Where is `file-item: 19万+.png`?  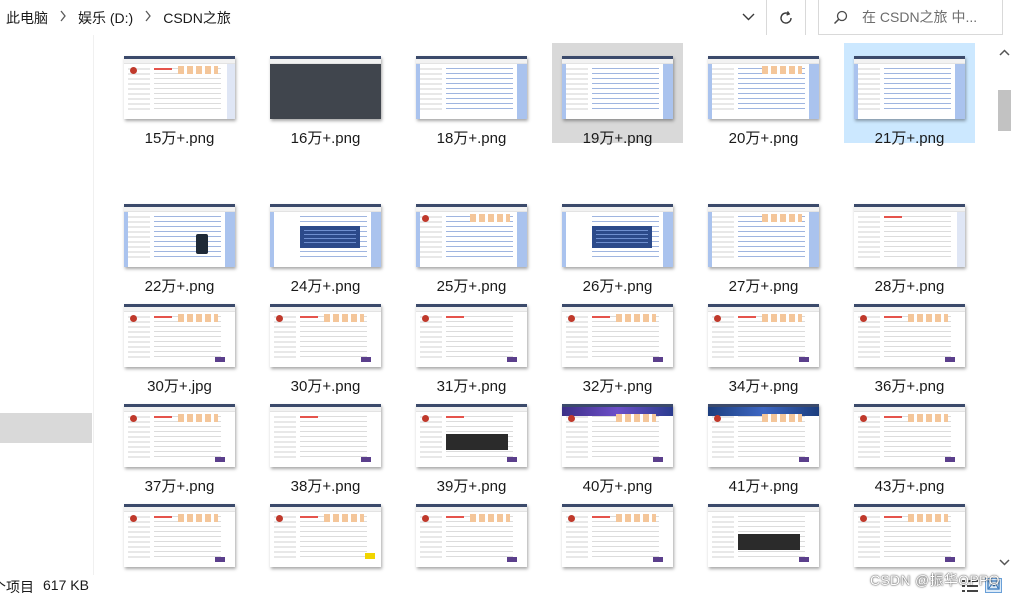 file-item: 19万+.png is located at coordinates (617, 95).